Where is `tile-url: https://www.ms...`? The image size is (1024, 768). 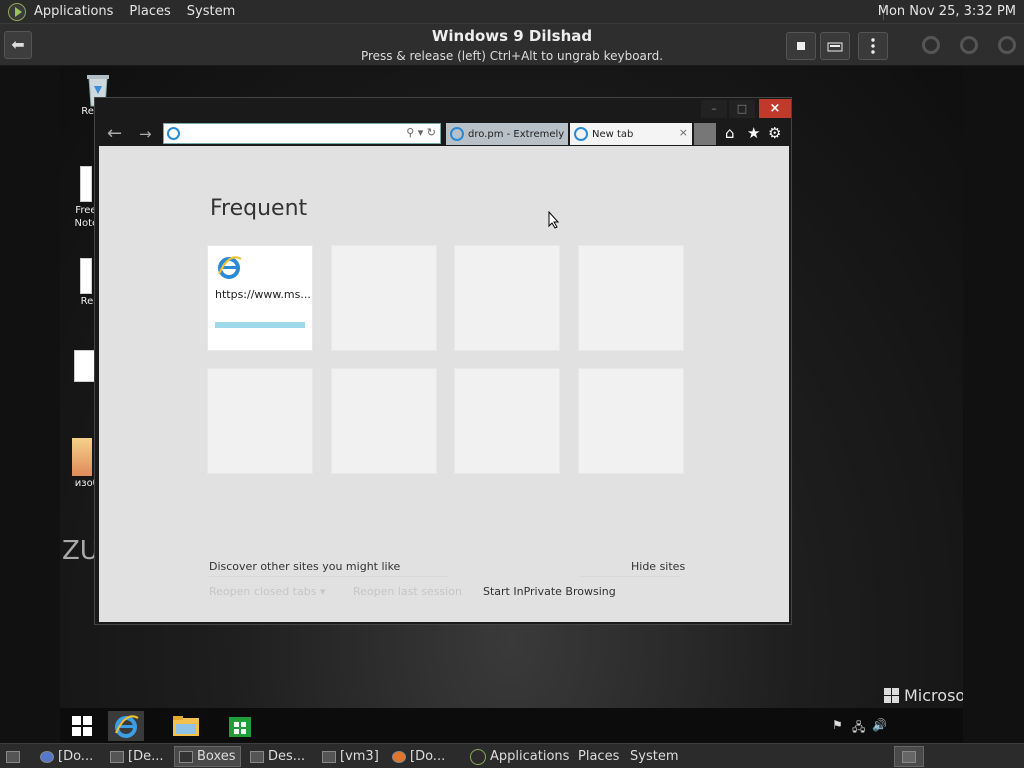 tile-url: https://www.ms... is located at coordinates (263, 294).